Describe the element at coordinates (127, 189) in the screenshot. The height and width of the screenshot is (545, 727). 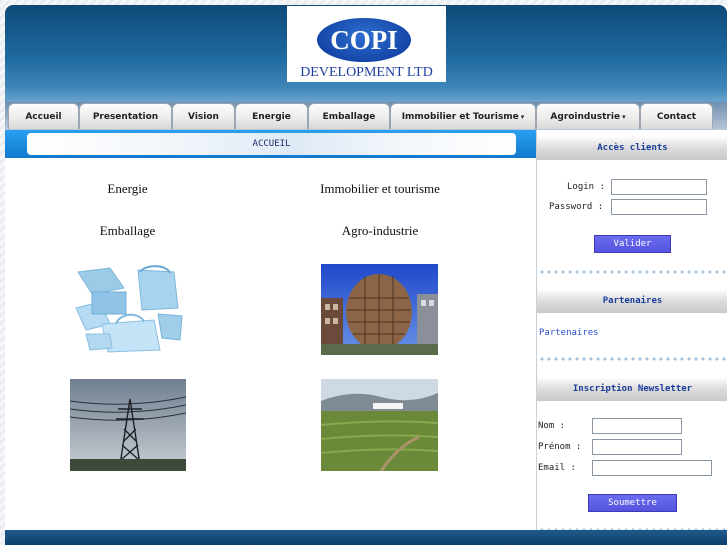
I see `category-energie: Energie` at that location.